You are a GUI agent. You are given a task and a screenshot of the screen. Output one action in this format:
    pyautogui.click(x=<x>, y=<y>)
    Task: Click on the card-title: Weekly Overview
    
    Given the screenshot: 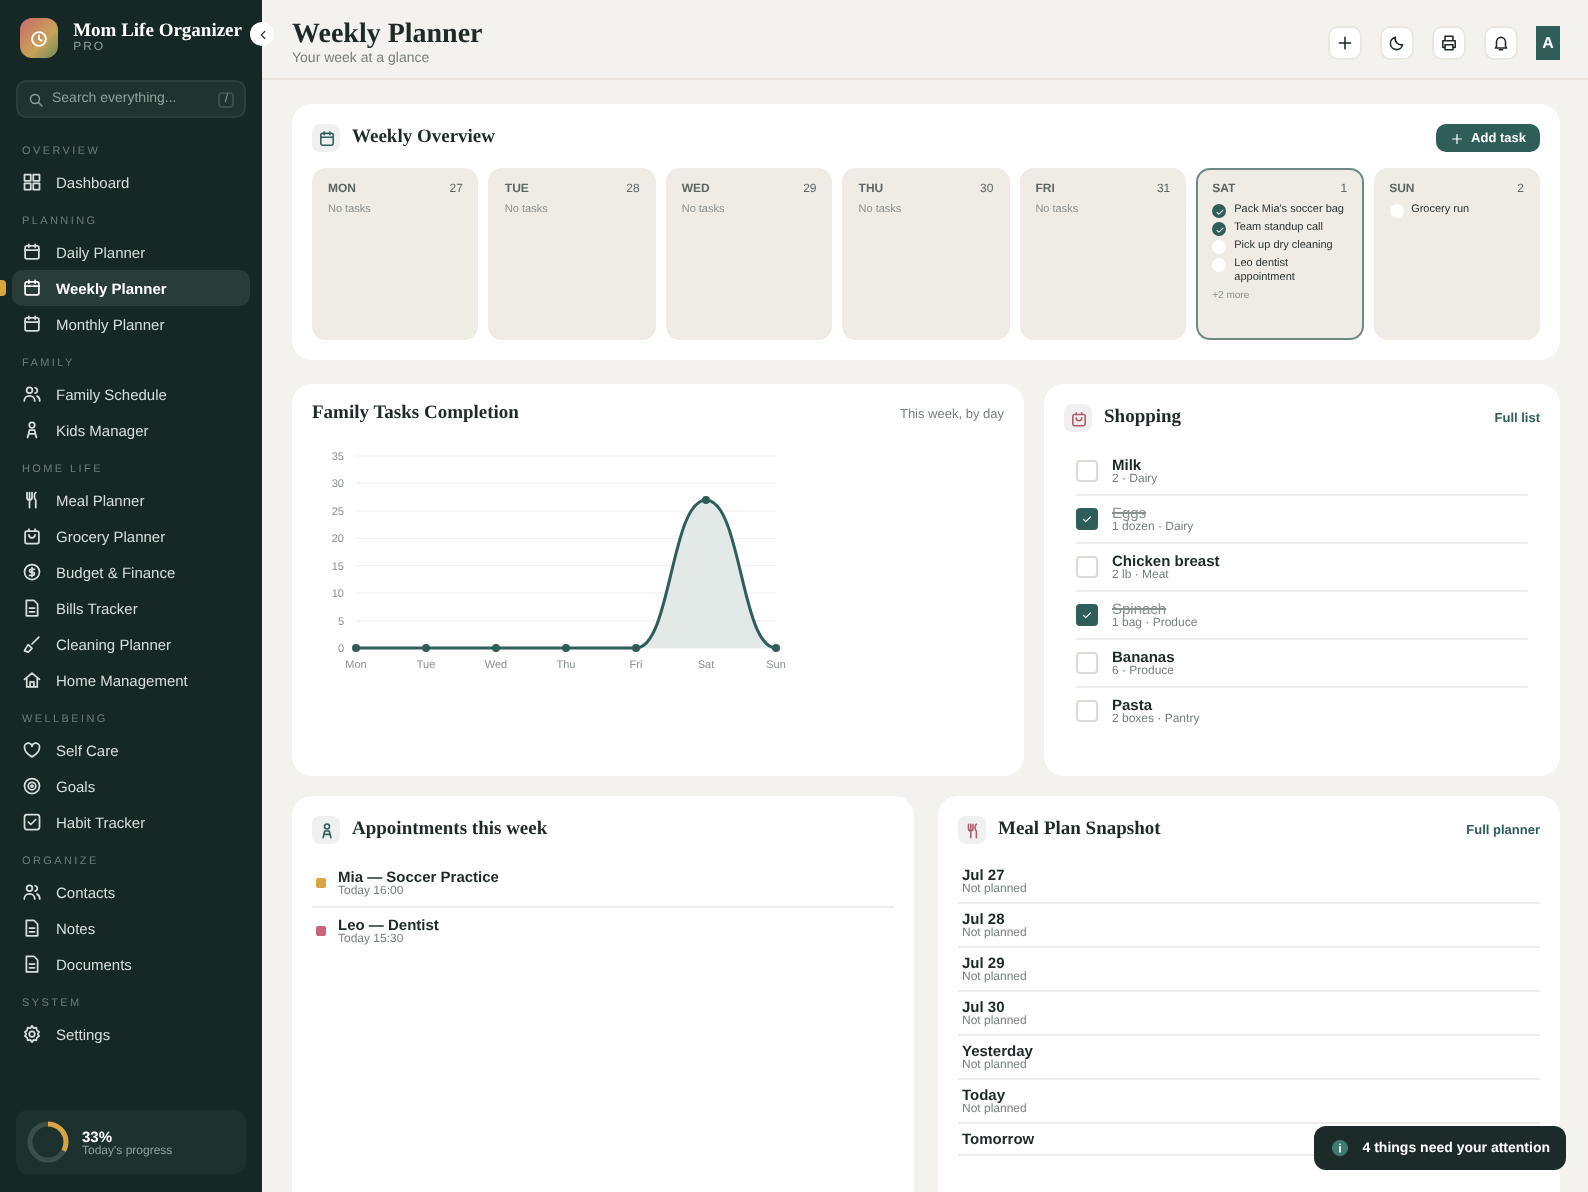 What is the action you would take?
    pyautogui.click(x=424, y=138)
    